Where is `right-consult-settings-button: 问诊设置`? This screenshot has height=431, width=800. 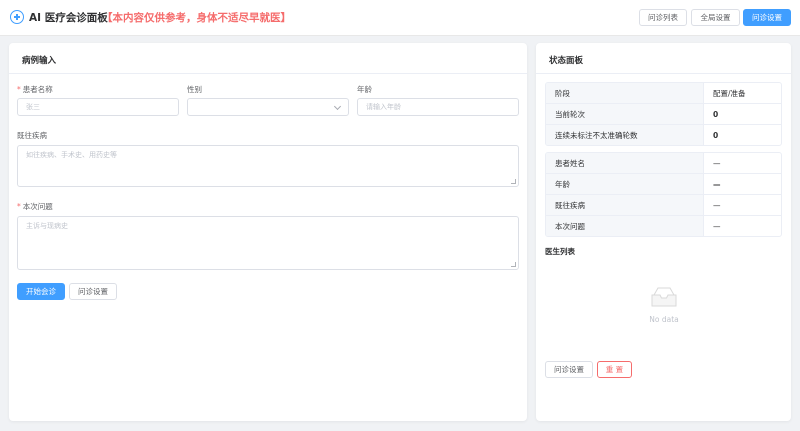 right-consult-settings-button: 问诊设置 is located at coordinates (569, 369).